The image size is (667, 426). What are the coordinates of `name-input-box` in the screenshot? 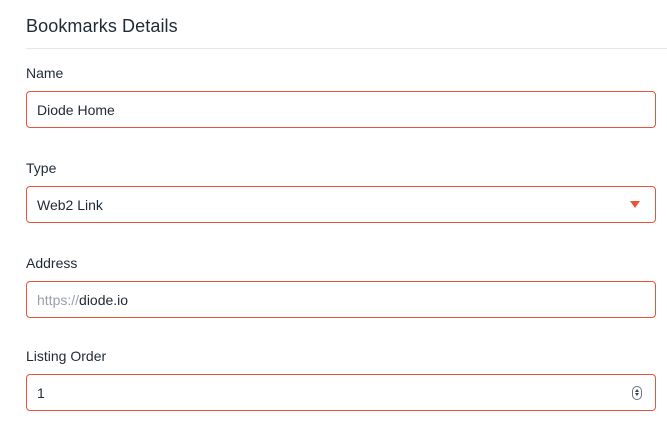 It's located at (341, 109).